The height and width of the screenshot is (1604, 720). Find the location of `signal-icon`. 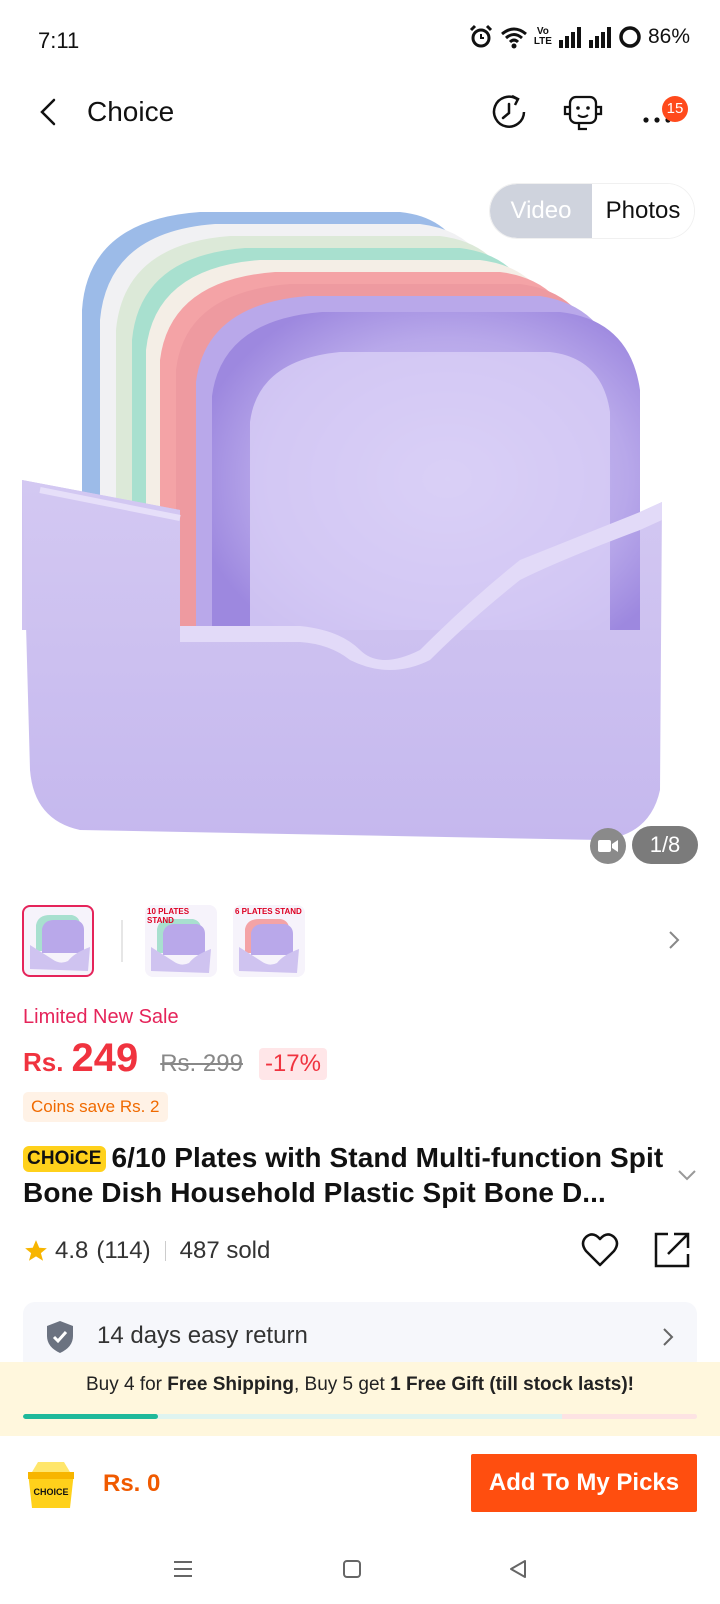

signal-icon is located at coordinates (569, 37).